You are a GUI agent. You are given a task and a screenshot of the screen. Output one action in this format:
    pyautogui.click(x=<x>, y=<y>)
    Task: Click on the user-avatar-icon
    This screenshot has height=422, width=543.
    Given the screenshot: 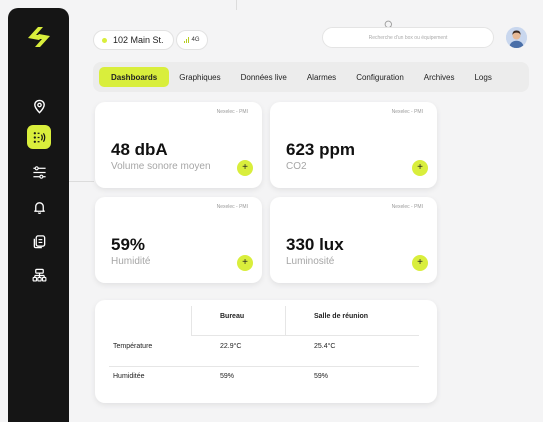 What is the action you would take?
    pyautogui.click(x=516, y=37)
    